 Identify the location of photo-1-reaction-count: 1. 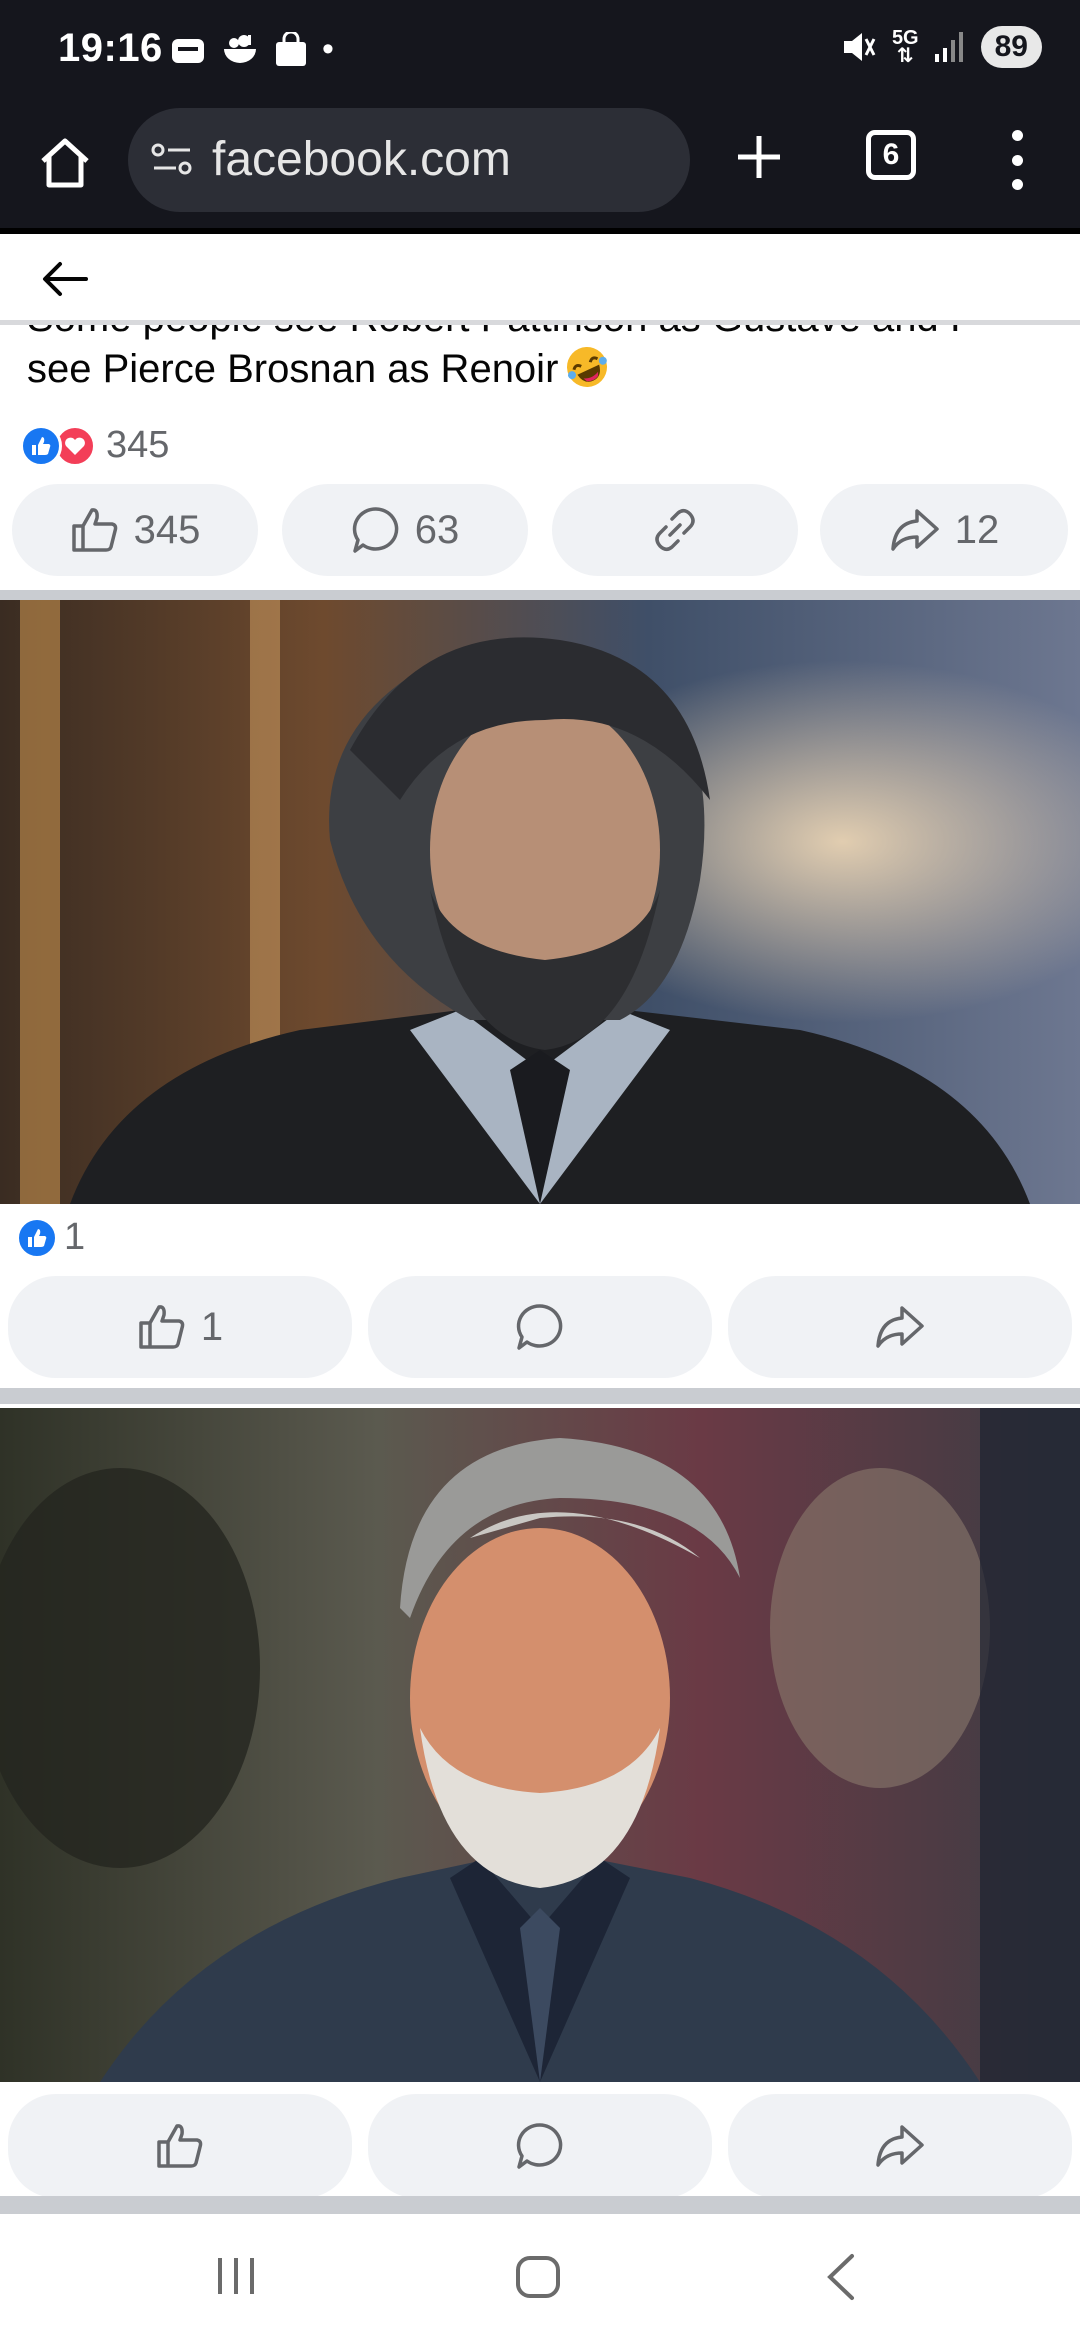
(75, 1237).